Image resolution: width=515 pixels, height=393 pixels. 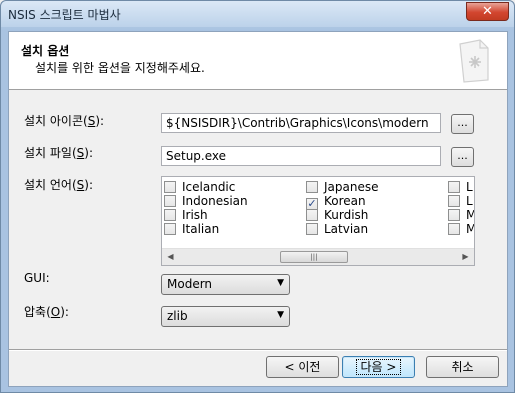 What do you see at coordinates (59, 185) in the screenshot?
I see `language-label: 설치 언어(S):` at bounding box center [59, 185].